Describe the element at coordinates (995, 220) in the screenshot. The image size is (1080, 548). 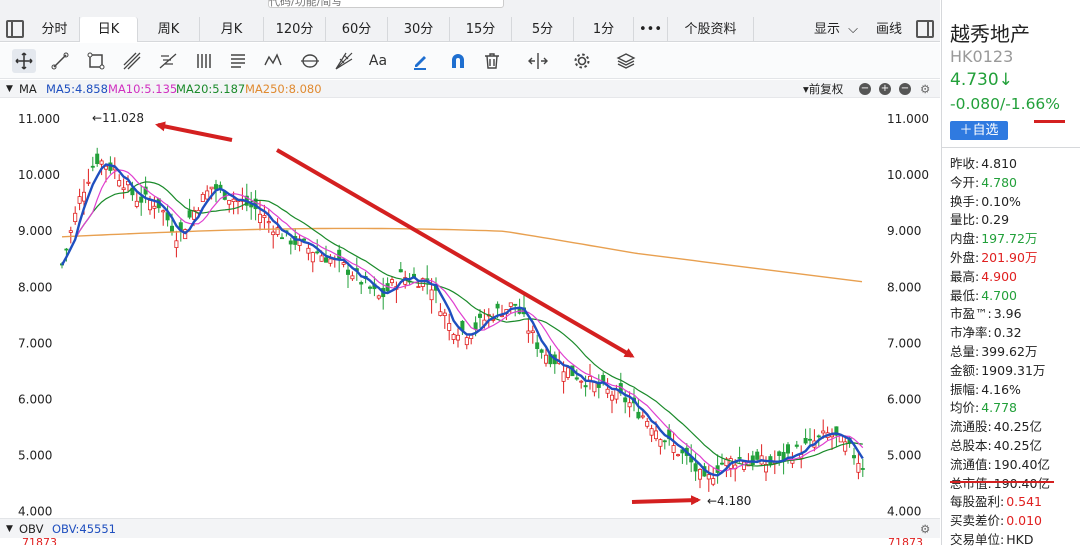
I see `quote-value: 0.29` at that location.